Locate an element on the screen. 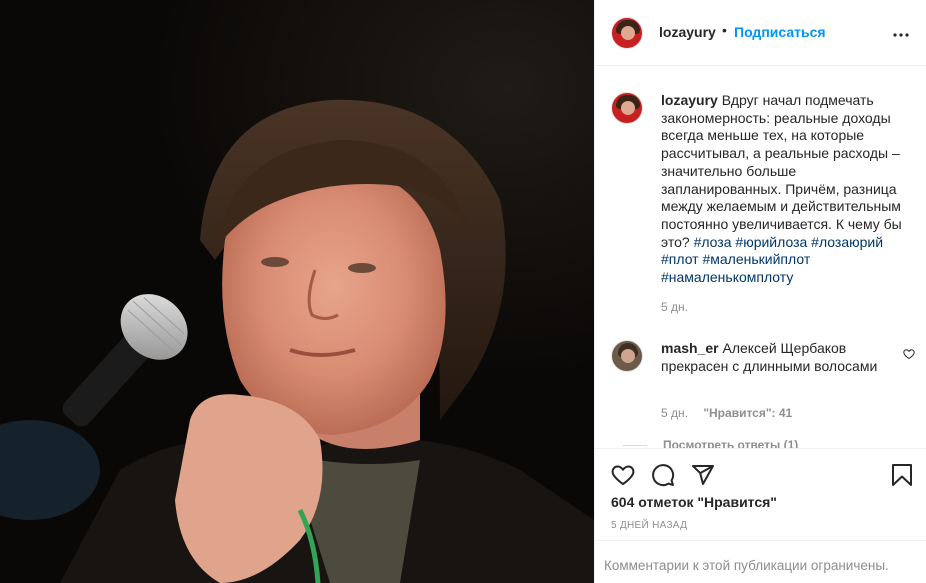 The width and height of the screenshot is (926, 583). comment-icon is located at coordinates (663, 477).